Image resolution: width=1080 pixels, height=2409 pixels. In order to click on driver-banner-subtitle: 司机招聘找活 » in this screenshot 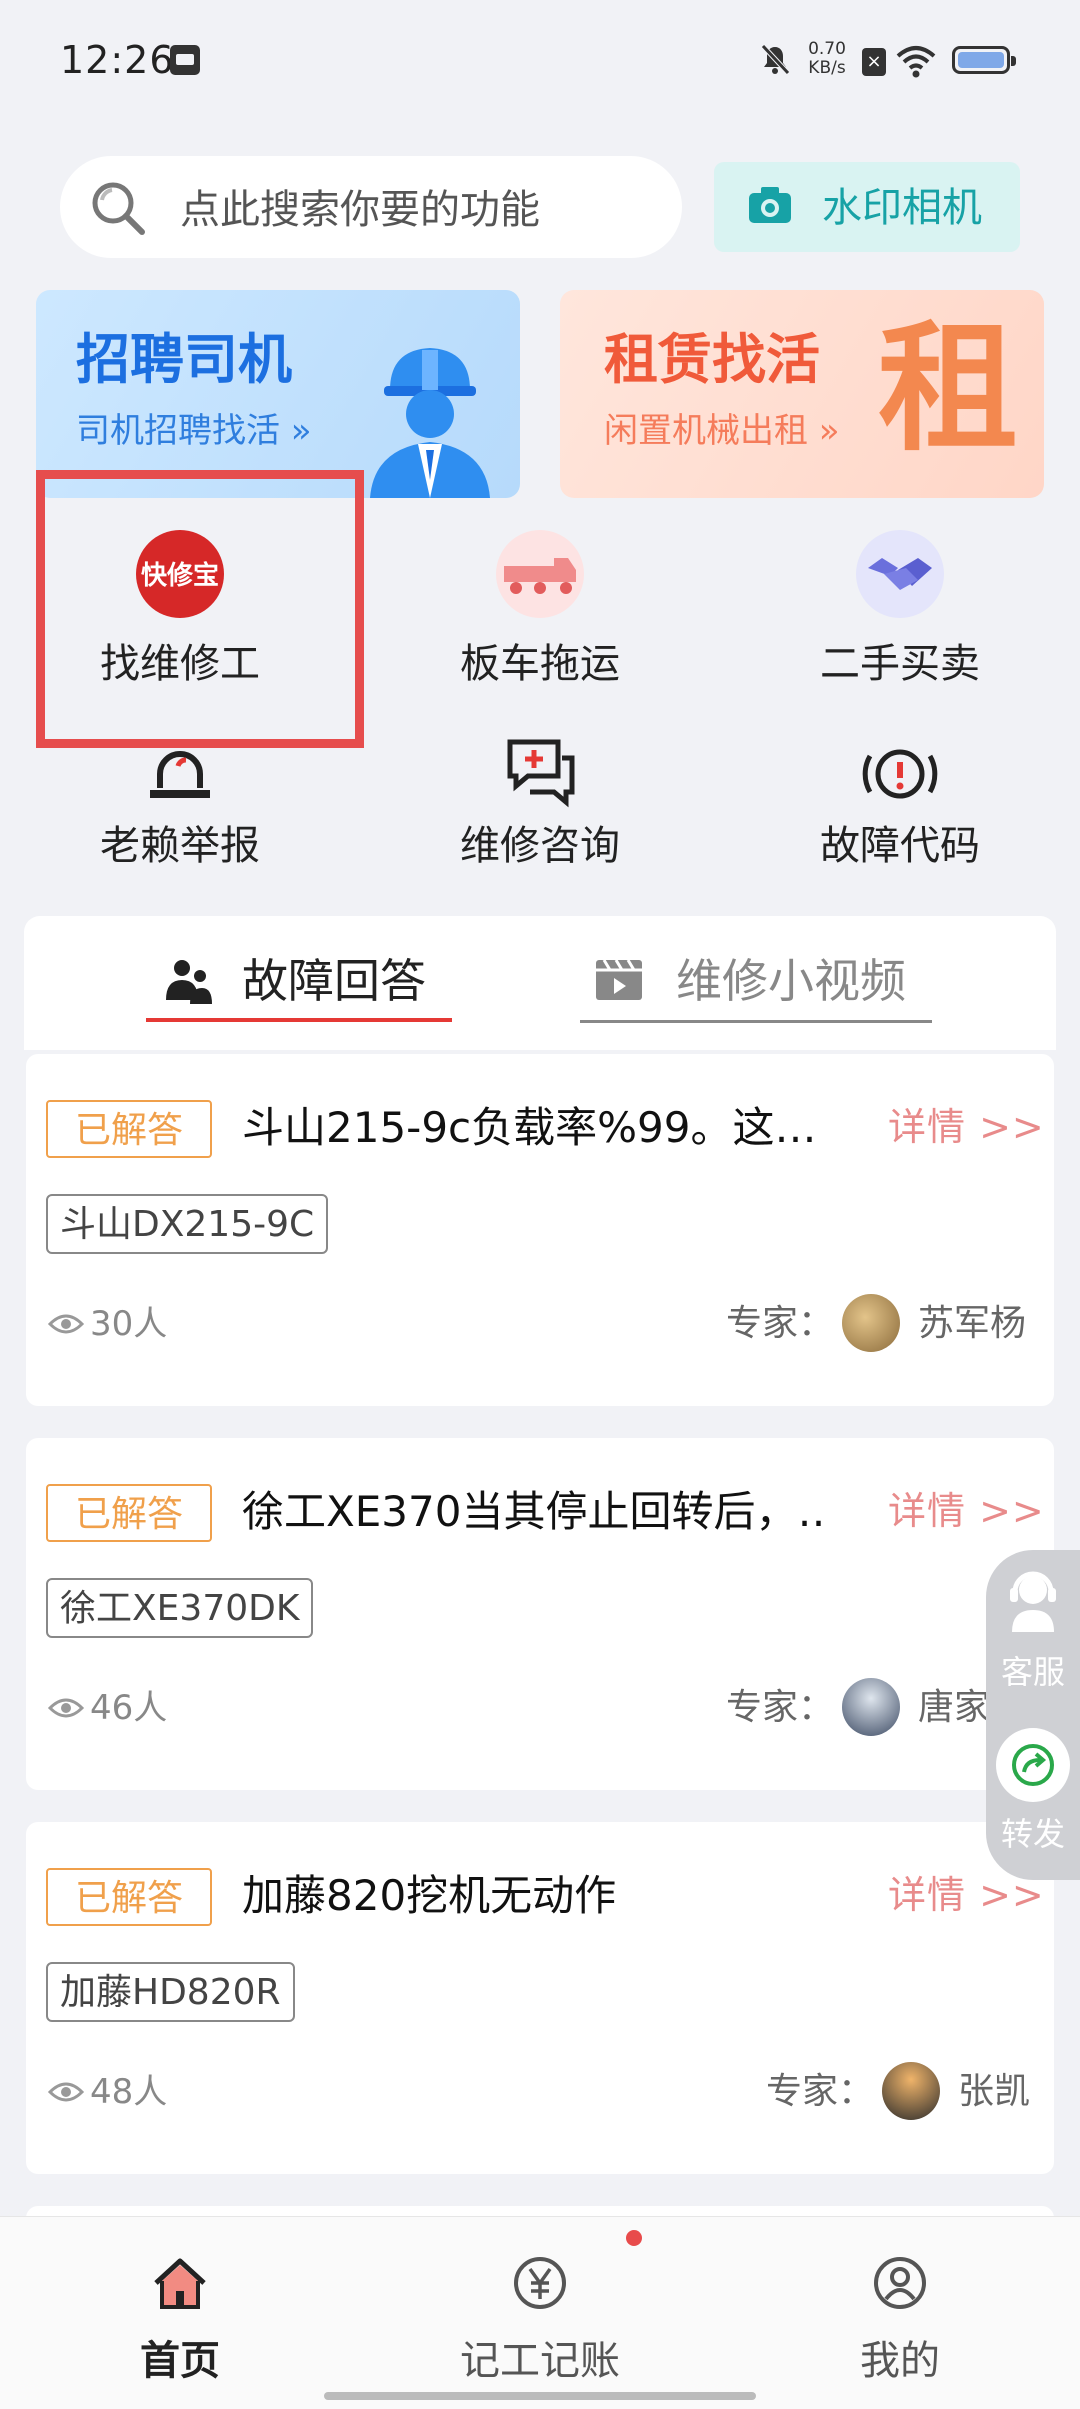, I will do `click(194, 431)`.